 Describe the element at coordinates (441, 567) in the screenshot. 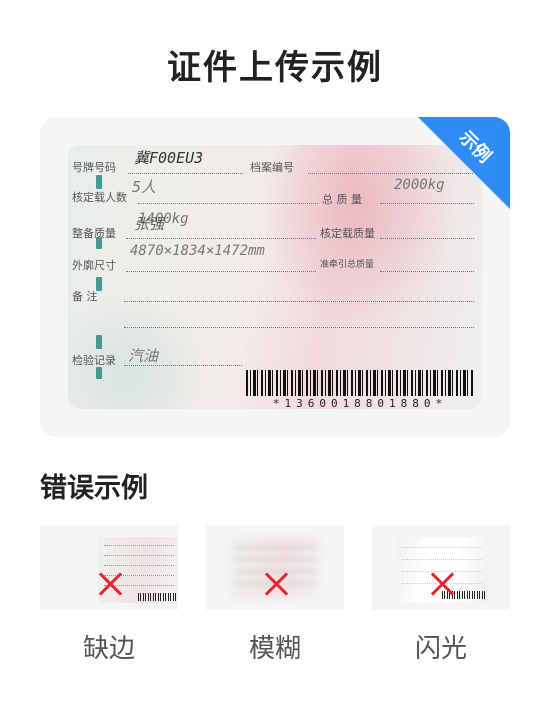

I see `error-example-glare` at that location.